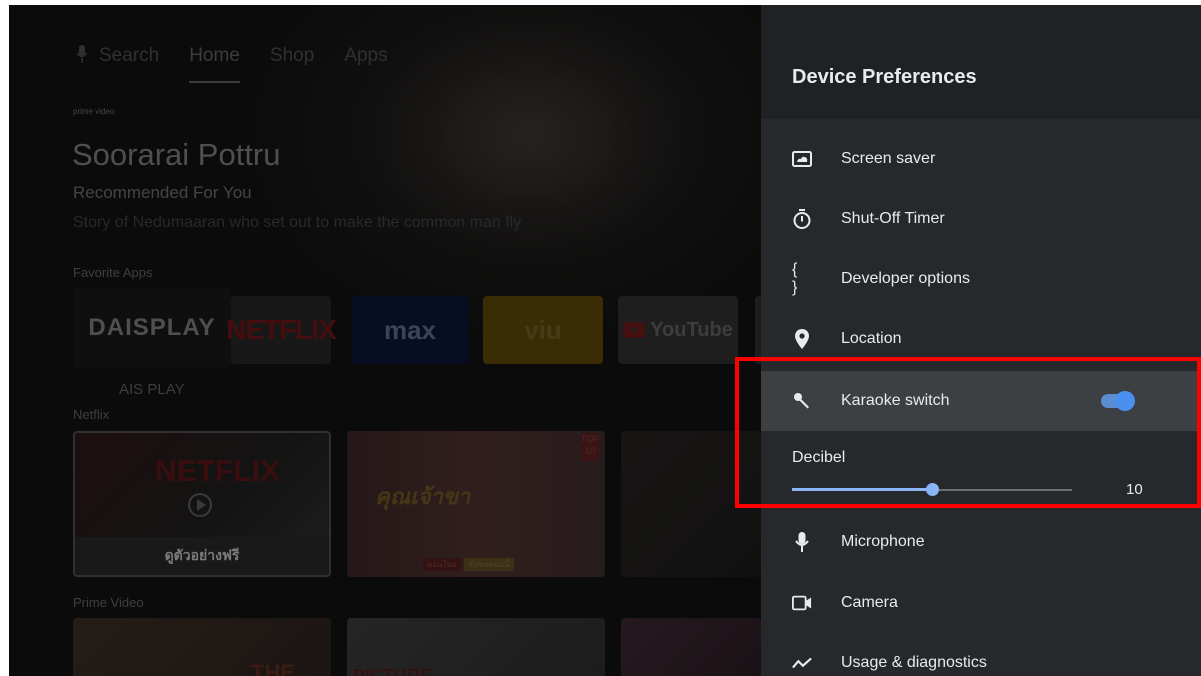 This screenshot has height=676, width=1201. I want to click on camera-icon, so click(802, 603).